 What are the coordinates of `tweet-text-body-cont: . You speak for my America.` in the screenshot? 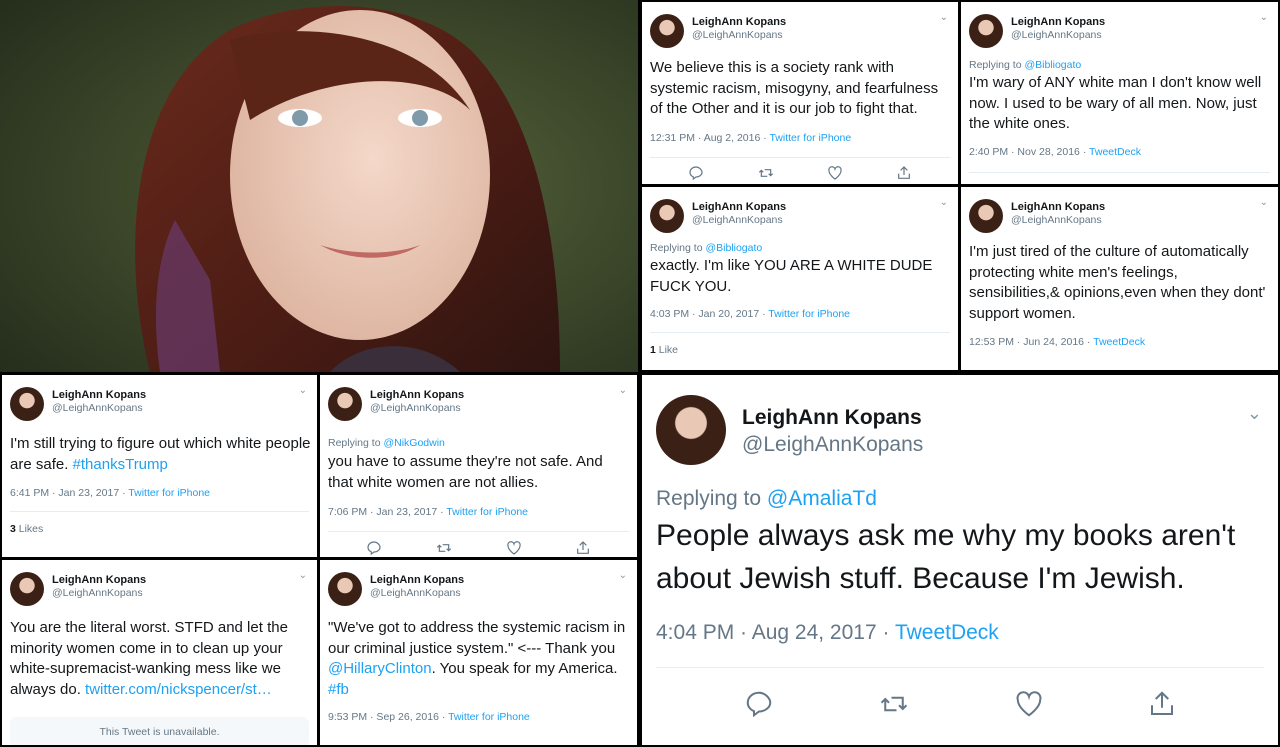 It's located at (524, 668).